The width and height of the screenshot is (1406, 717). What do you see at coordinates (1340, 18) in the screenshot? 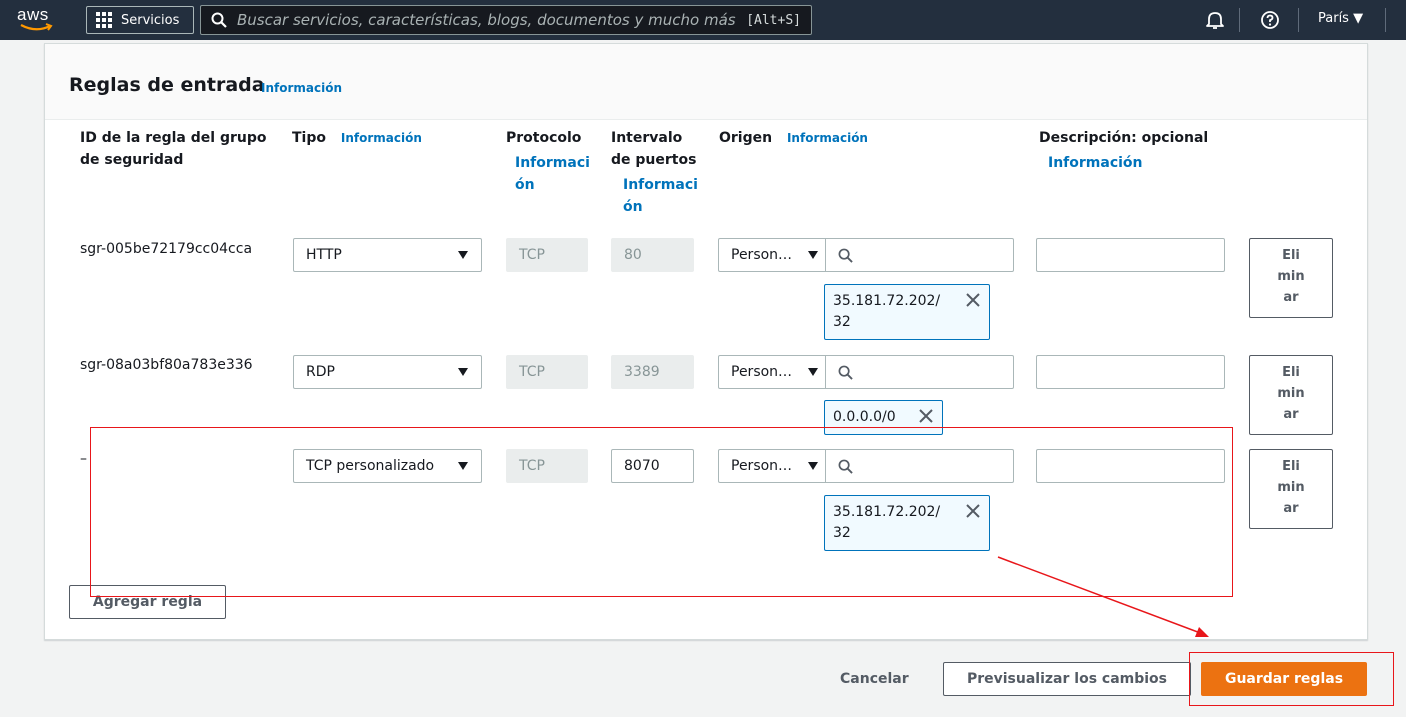
I see `region-selector: París ▼` at bounding box center [1340, 18].